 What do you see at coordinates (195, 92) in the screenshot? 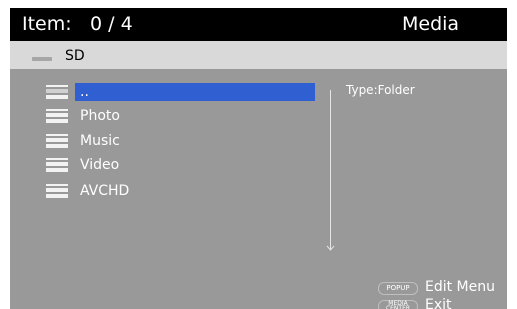
I see `selection-highlight: ..` at bounding box center [195, 92].